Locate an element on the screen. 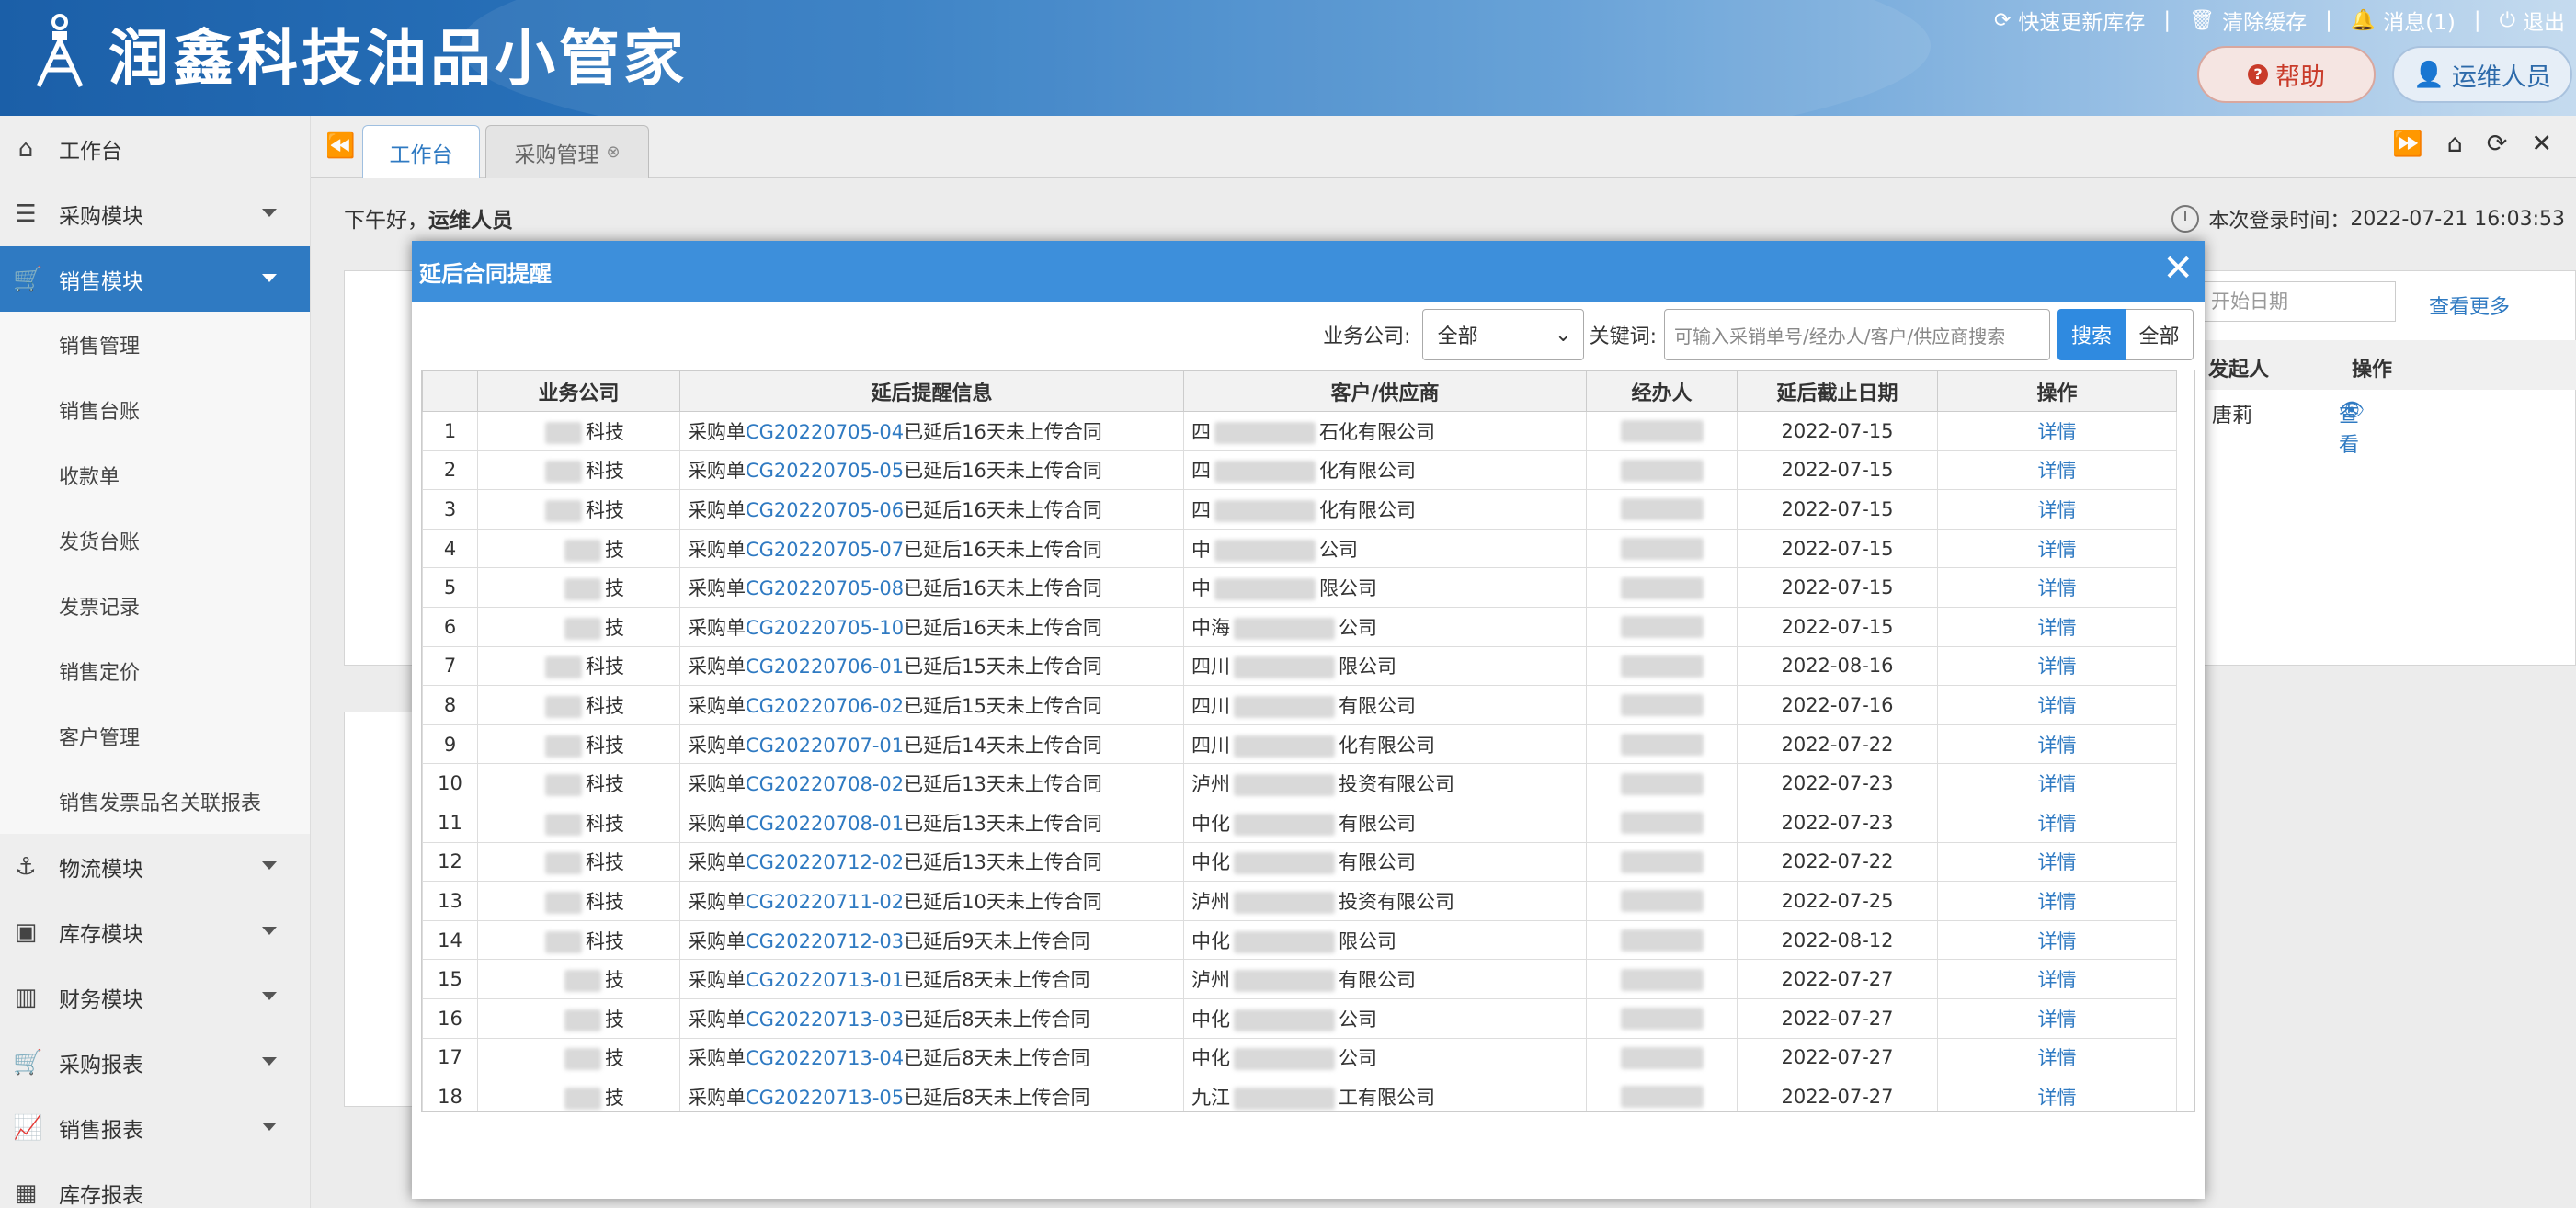  tabs-scroll-right-icon: ⏩ is located at coordinates (2407, 143).